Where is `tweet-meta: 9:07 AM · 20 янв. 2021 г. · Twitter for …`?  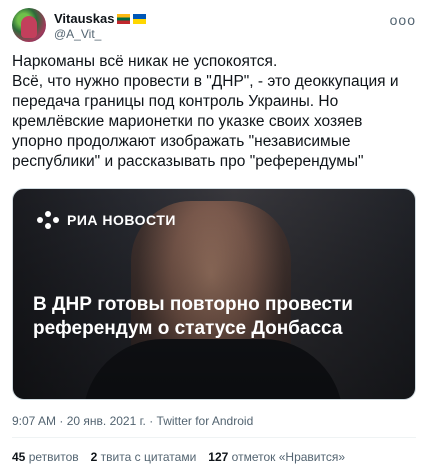 tweet-meta: 9:07 AM · 20 янв. 2021 г. · Twitter for … is located at coordinates (133, 421).